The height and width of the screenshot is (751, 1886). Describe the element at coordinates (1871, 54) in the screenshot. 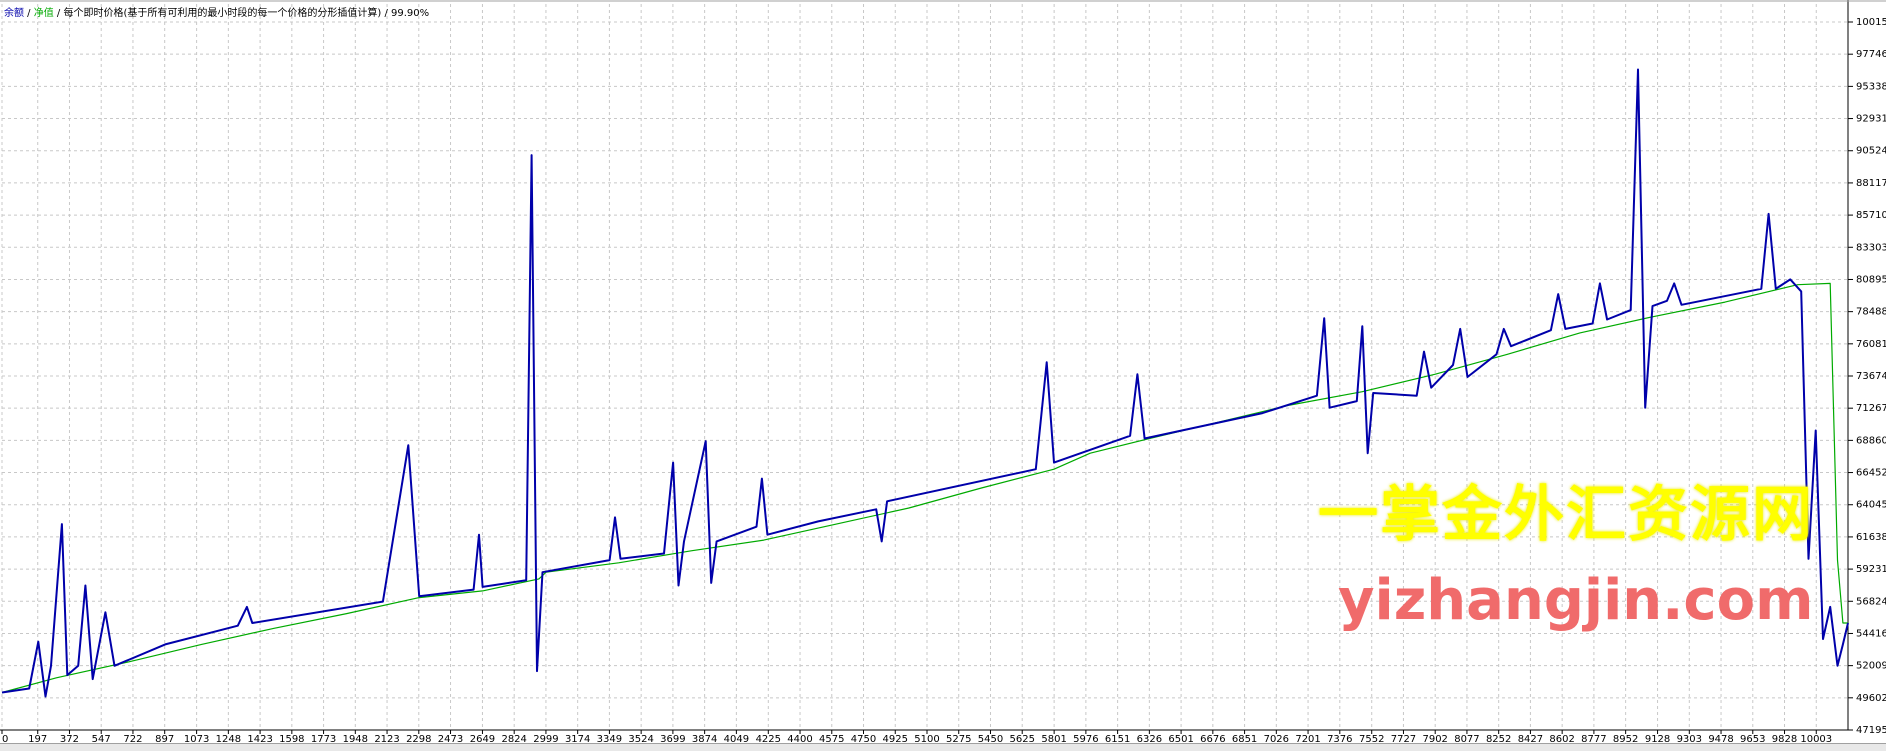

I see `y-tick-label: 97746` at that location.